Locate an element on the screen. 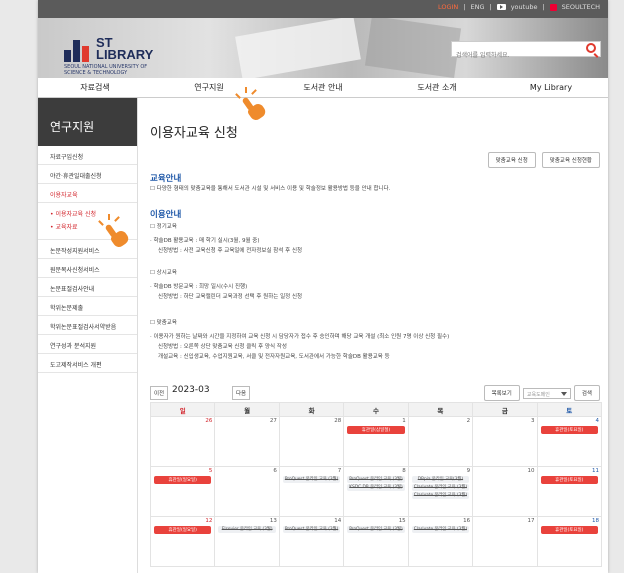 The image size is (624, 573). calendar-day-cell: 11 휴관일(토요일) is located at coordinates (569, 491).